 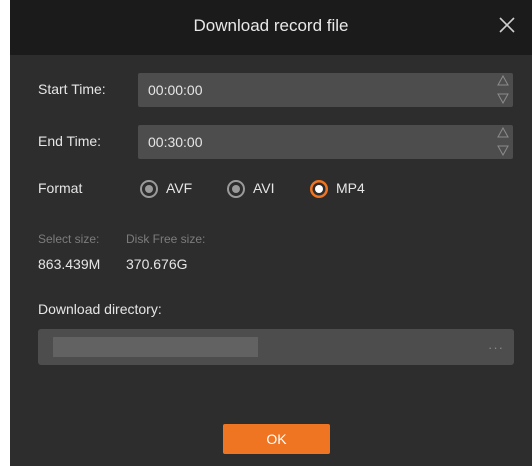 What do you see at coordinates (157, 264) in the screenshot?
I see `disk-free-size-value: 370.676G` at bounding box center [157, 264].